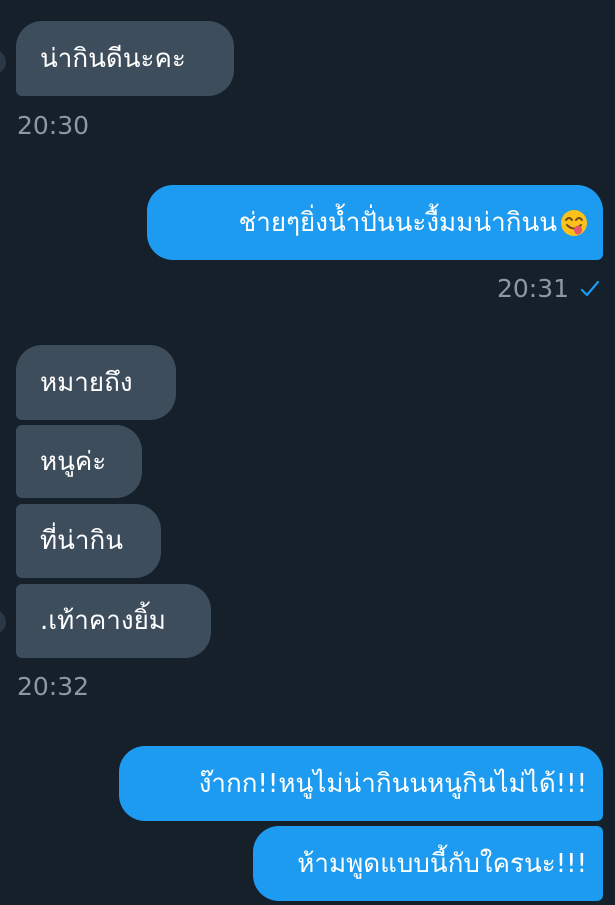 Image resolution: width=615 pixels, height=905 pixels. Describe the element at coordinates (113, 58) in the screenshot. I see `message-text: น่ากินดีนะคะ` at that location.